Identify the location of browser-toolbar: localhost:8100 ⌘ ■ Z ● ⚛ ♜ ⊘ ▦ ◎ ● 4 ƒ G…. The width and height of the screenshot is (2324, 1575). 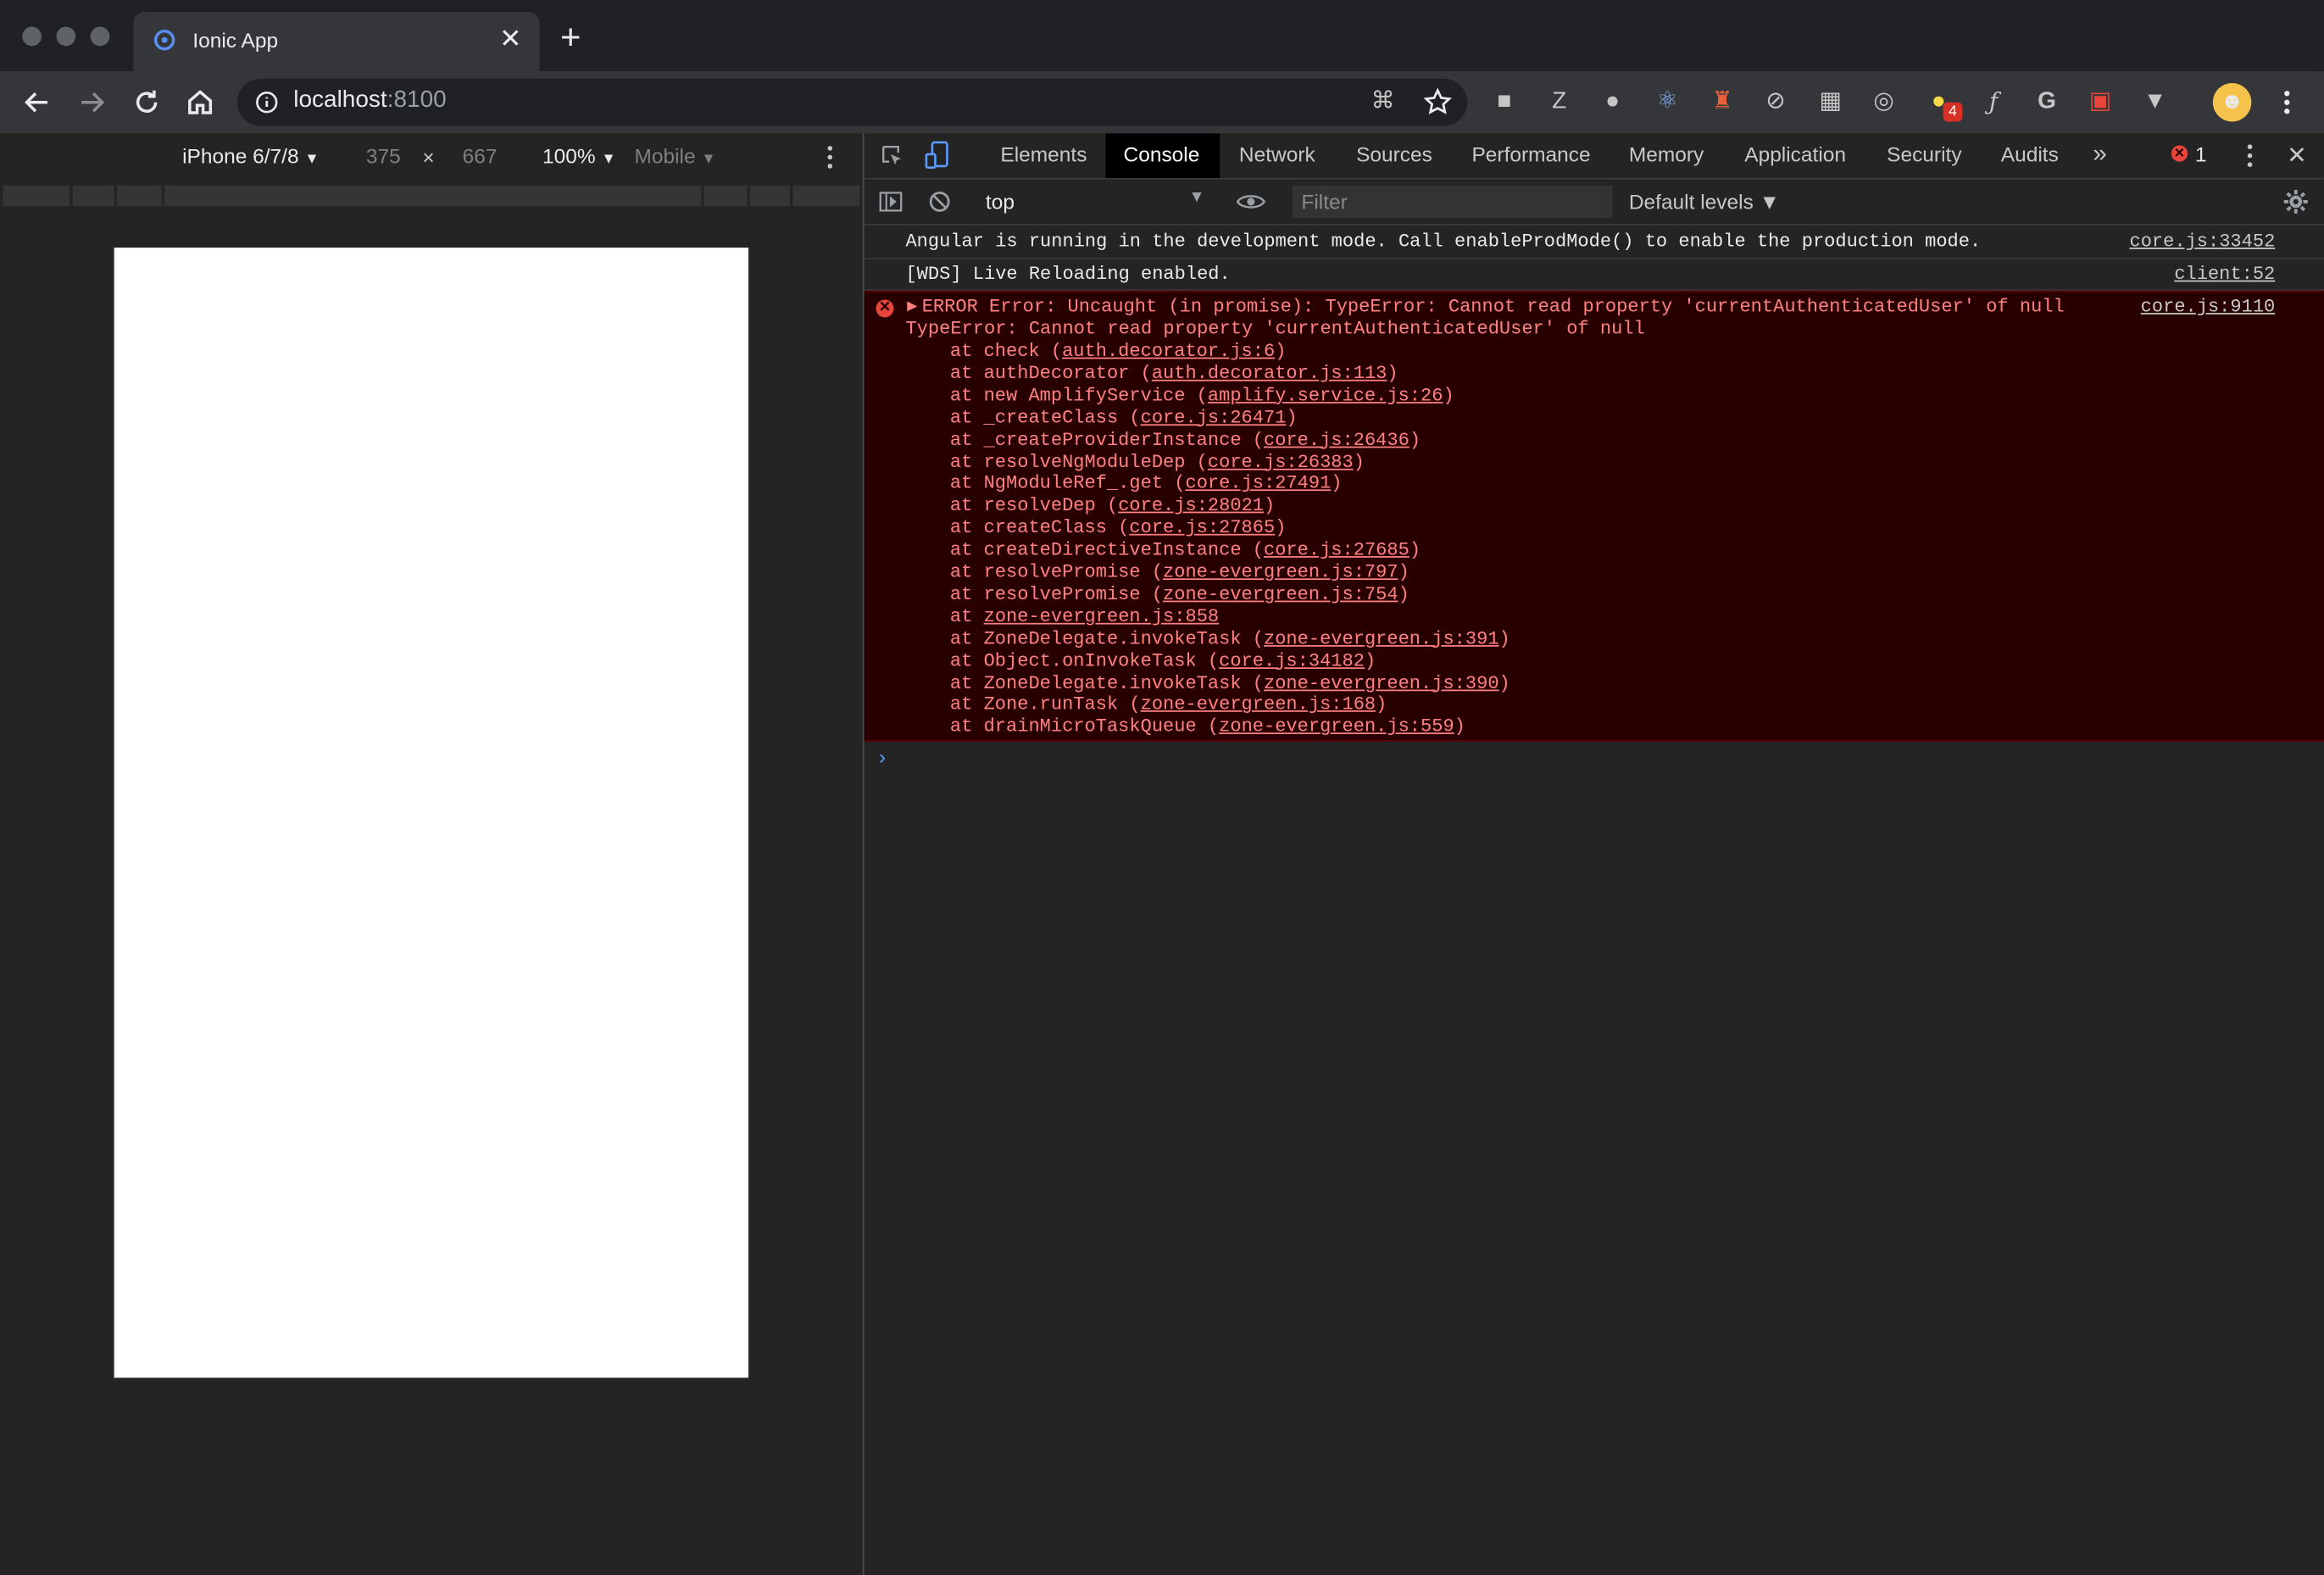
(1162, 102).